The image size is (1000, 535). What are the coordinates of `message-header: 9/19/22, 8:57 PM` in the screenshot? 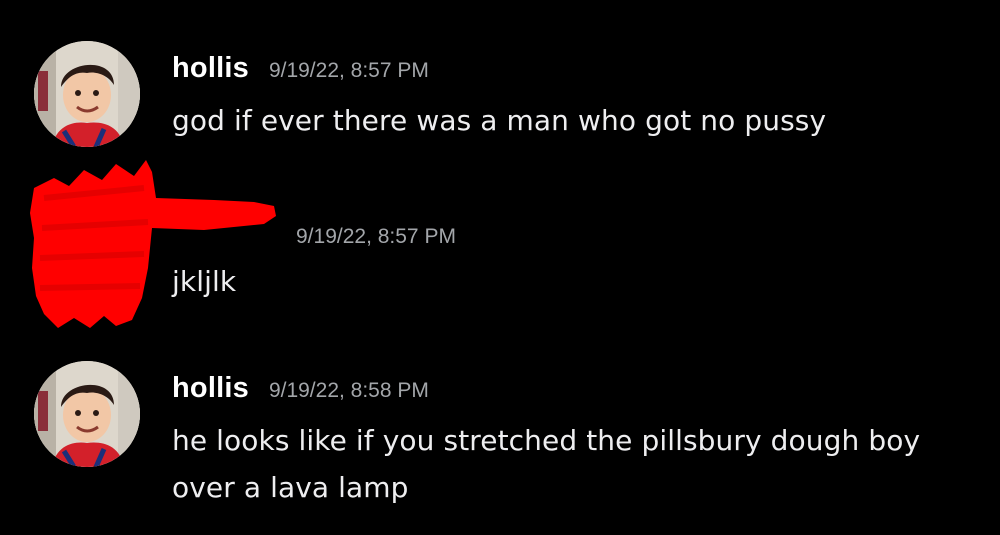 It's located at (376, 234).